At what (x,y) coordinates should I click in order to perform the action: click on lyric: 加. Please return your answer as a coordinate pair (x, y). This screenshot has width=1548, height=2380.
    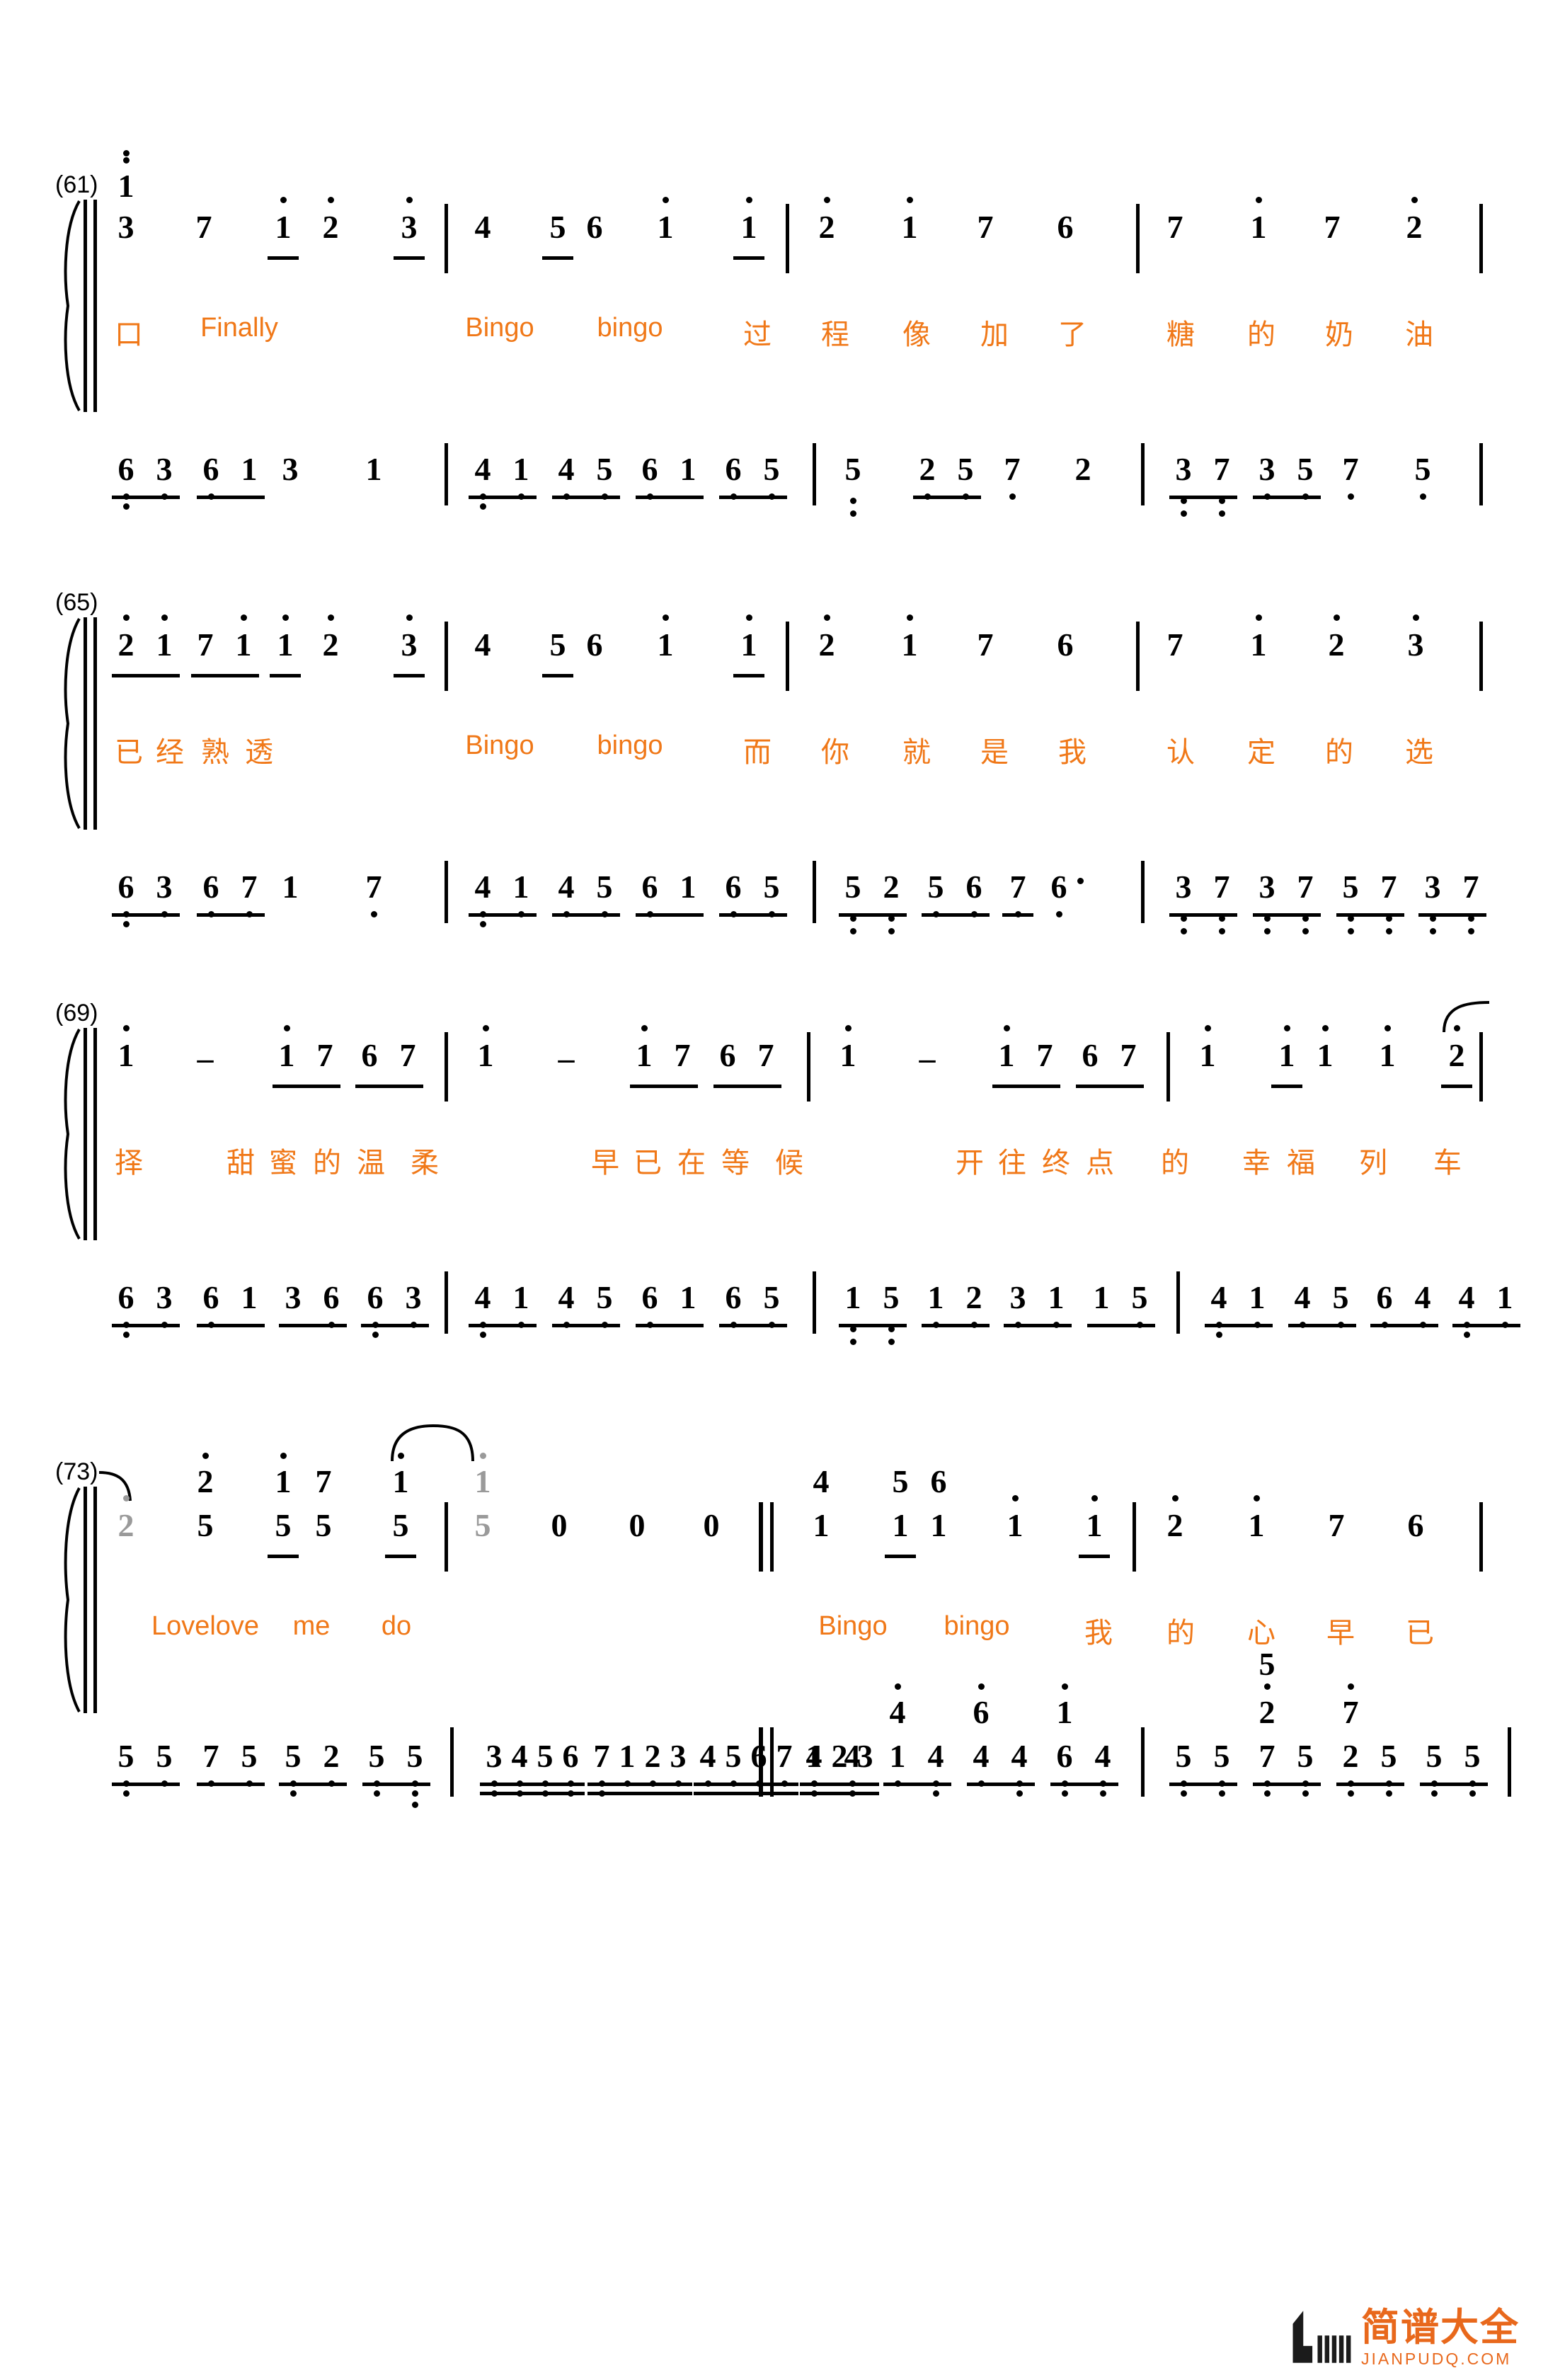
    Looking at the image, I should click on (995, 335).